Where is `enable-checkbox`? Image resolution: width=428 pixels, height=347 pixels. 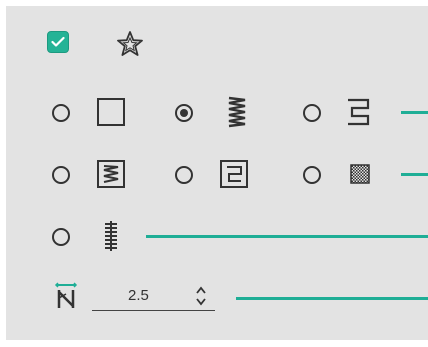 enable-checkbox is located at coordinates (58, 42).